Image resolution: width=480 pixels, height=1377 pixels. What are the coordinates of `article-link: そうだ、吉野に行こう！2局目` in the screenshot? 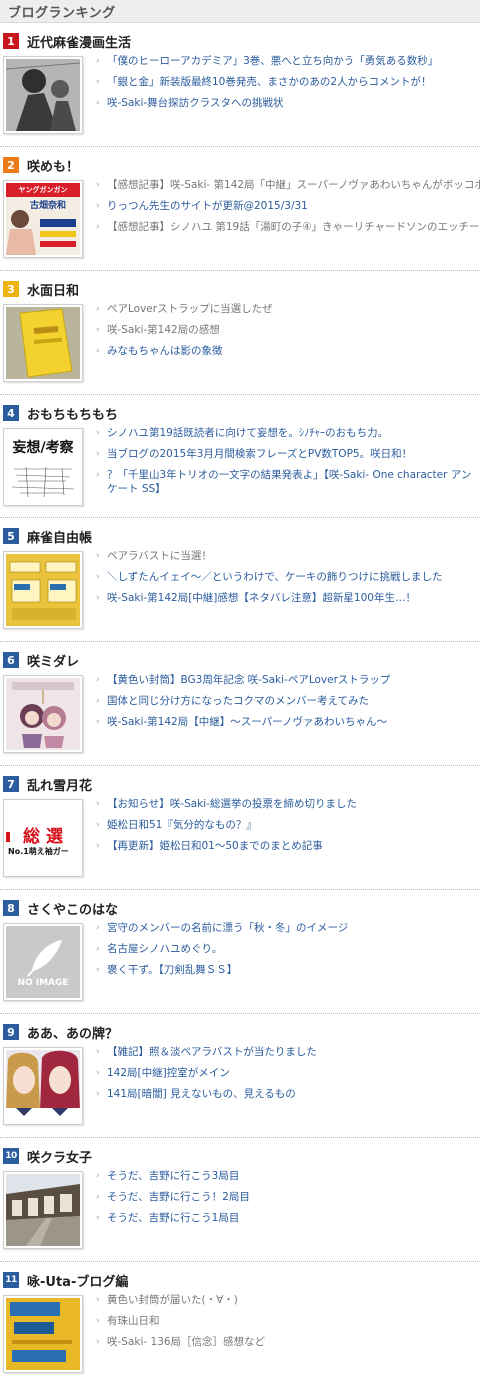 It's located at (178, 1197).